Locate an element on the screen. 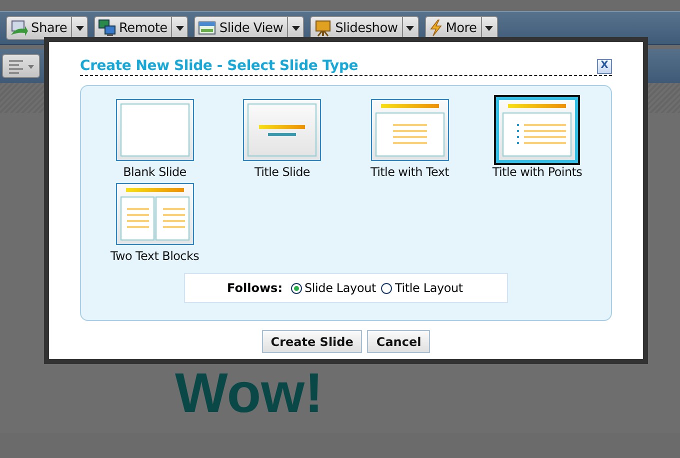 This screenshot has width=680, height=458. radio-label: Slide Layout is located at coordinates (340, 288).